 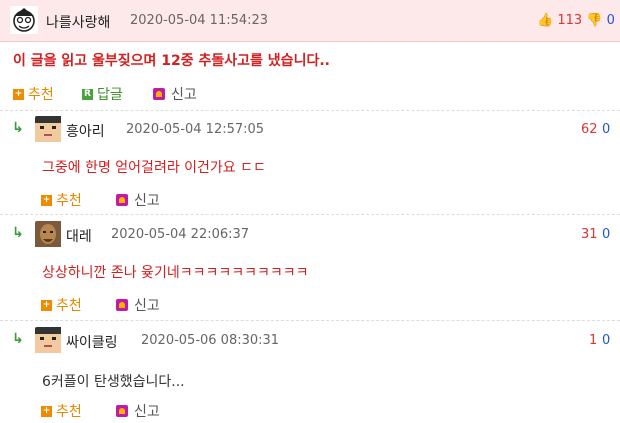 I want to click on reply-button: R 답글, so click(x=102, y=94).